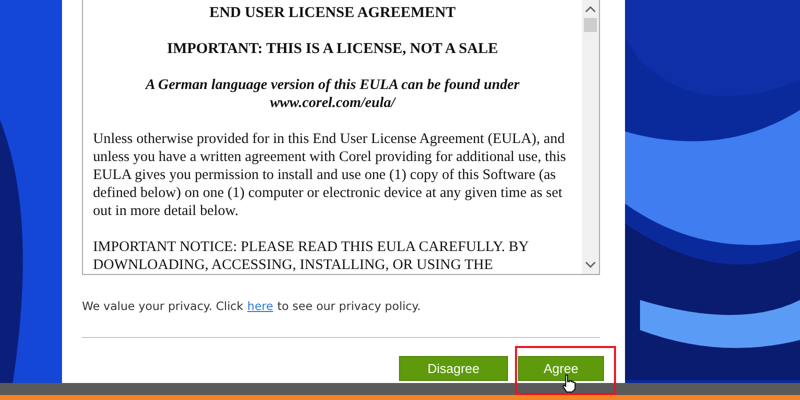  I want to click on scroll-up-icon, so click(590, 9).